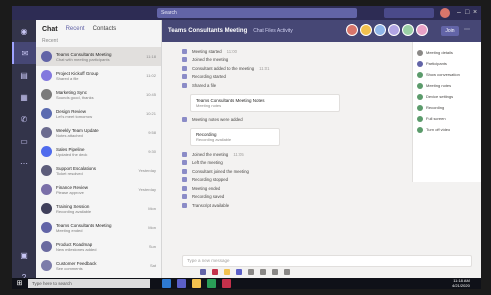  Describe the element at coordinates (24, 141) in the screenshot. I see `files-icon: ▭` at that location.